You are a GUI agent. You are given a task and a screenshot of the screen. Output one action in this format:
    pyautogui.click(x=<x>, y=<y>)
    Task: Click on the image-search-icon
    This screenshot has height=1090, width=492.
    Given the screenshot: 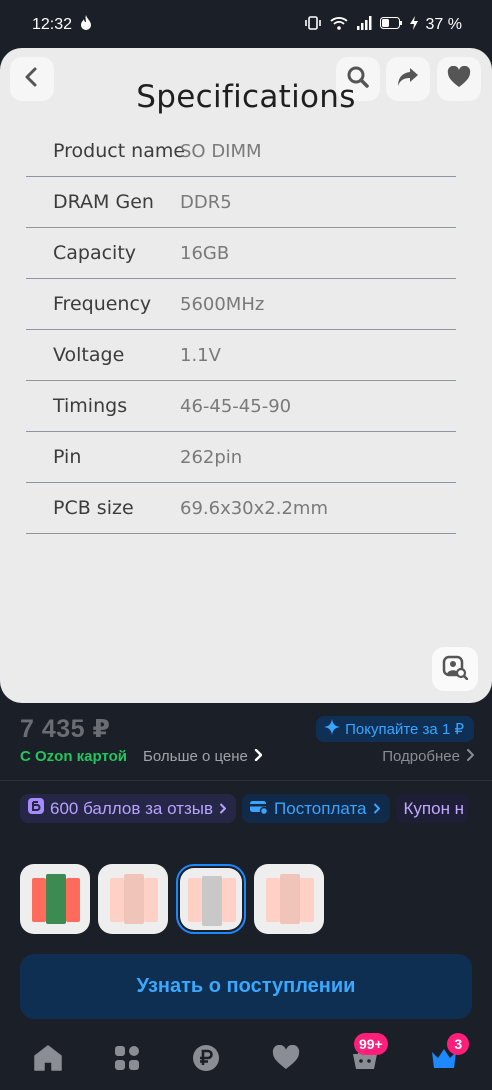 What is the action you would take?
    pyautogui.click(x=455, y=669)
    